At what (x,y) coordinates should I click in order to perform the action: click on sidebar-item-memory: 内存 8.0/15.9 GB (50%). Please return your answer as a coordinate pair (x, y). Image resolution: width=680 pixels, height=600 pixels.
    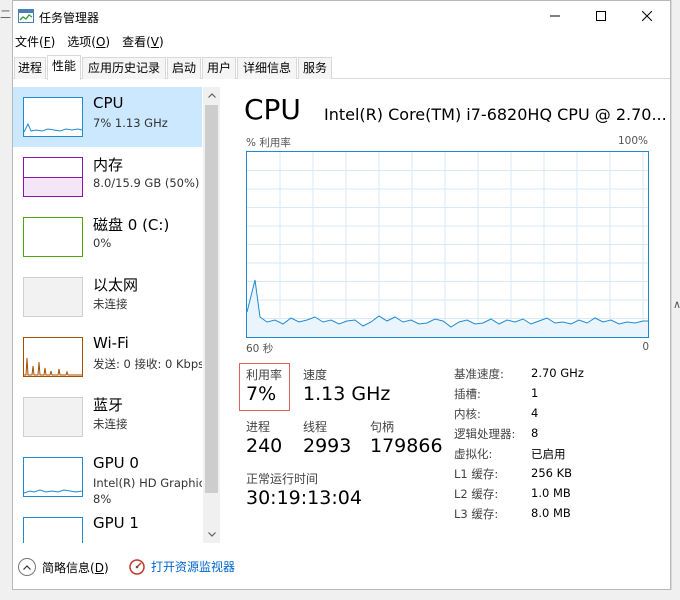
    Looking at the image, I should click on (107, 177).